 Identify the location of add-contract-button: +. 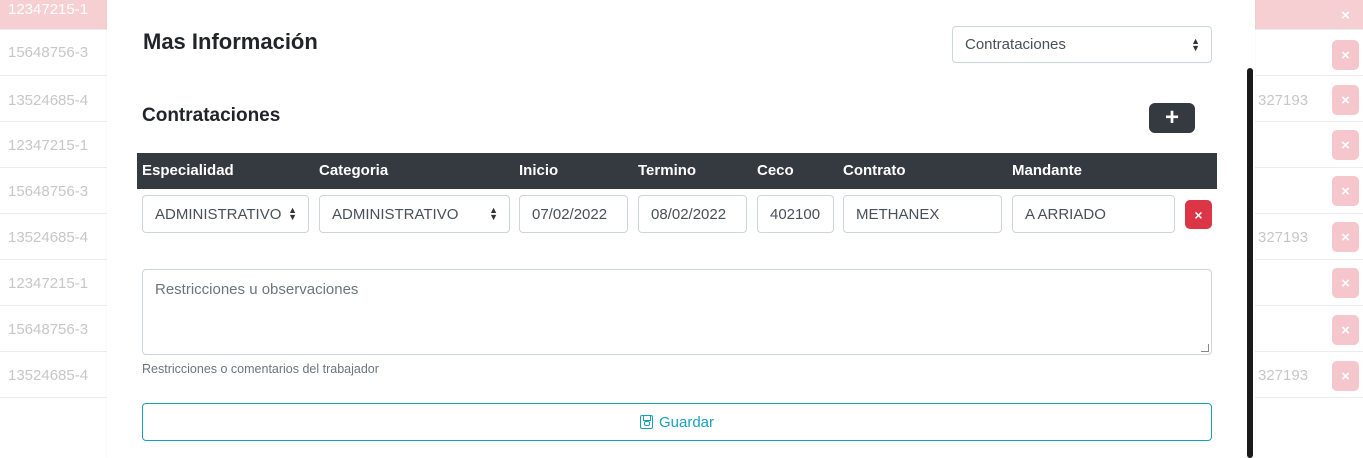
(1172, 118).